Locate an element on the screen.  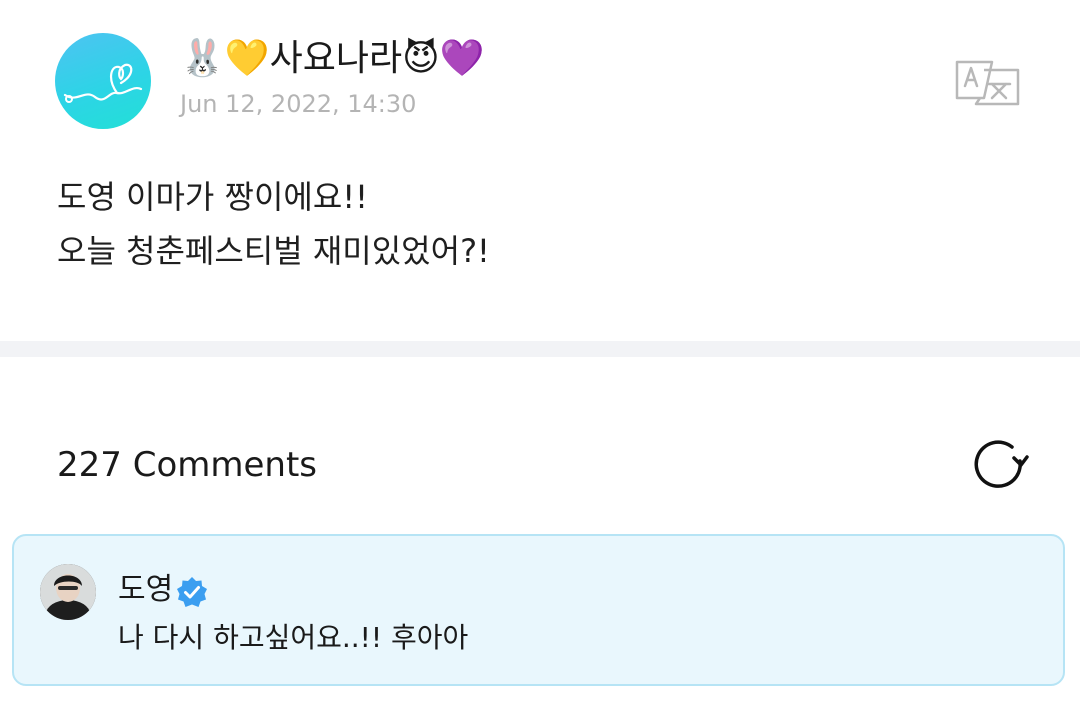
post-text-line: 도영 이마가 짱이에요!! is located at coordinates (212, 197).